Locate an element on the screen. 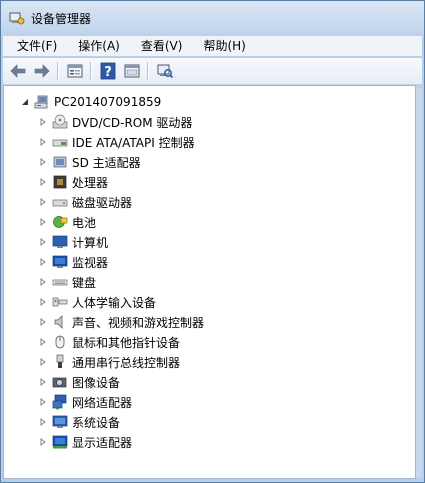  tree-item-label: 显示适配器 is located at coordinates (102, 442).